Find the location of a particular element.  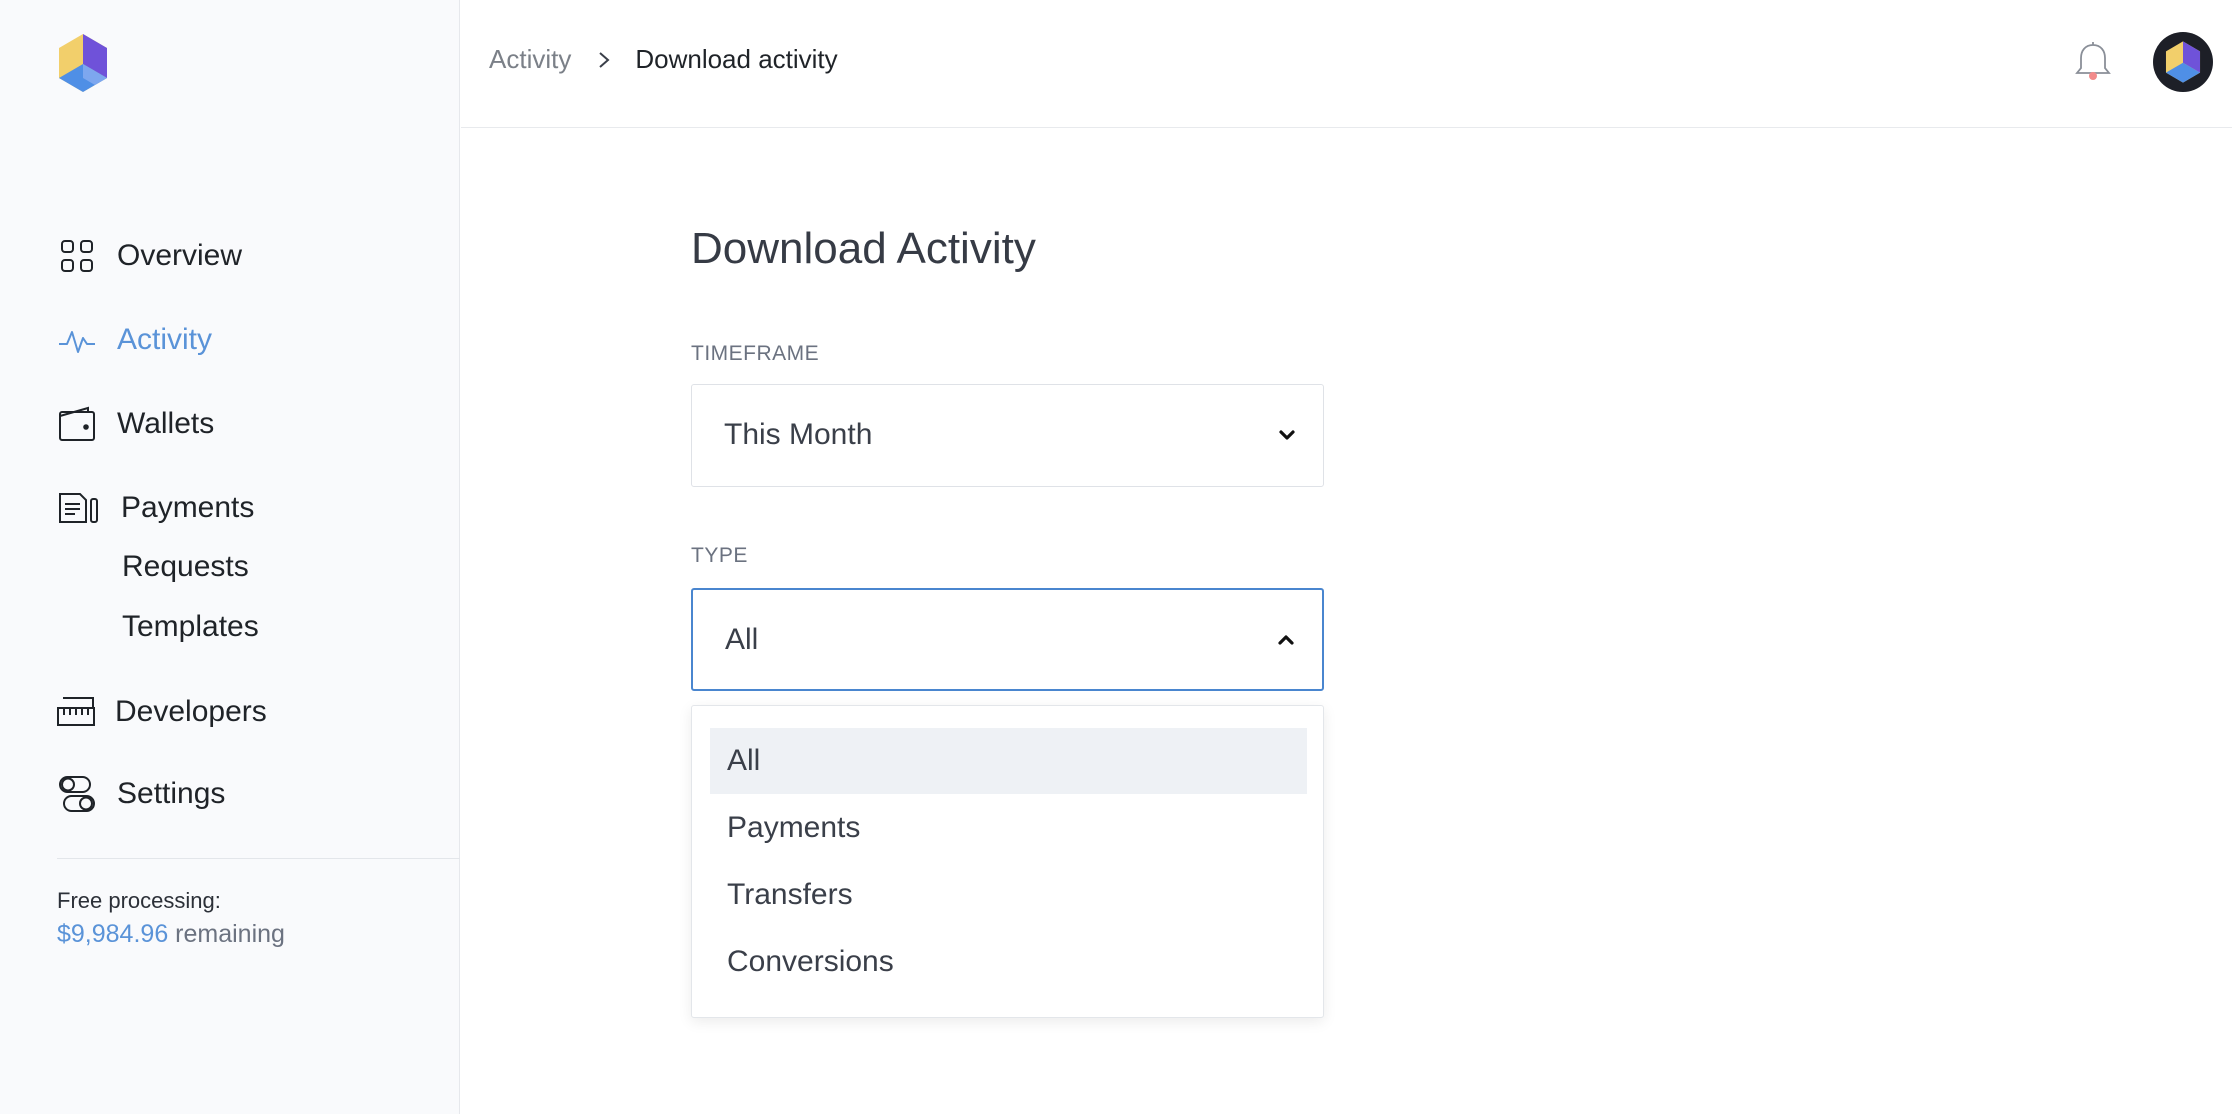

breadcrumb-current: Download activity is located at coordinates (736, 59).